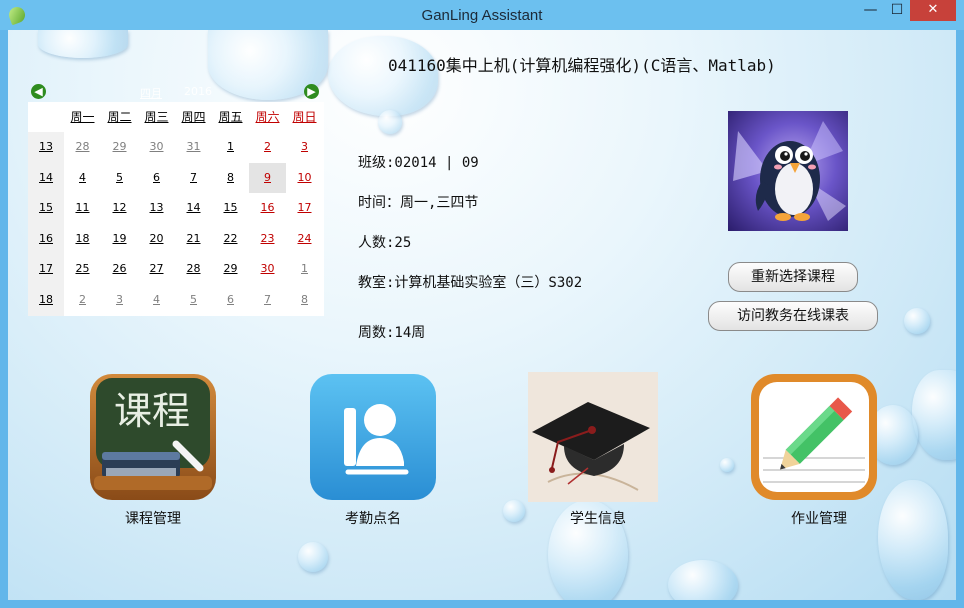 This screenshot has width=964, height=608. Describe the element at coordinates (267, 177) in the screenshot. I see `calendar-day: 9` at that location.